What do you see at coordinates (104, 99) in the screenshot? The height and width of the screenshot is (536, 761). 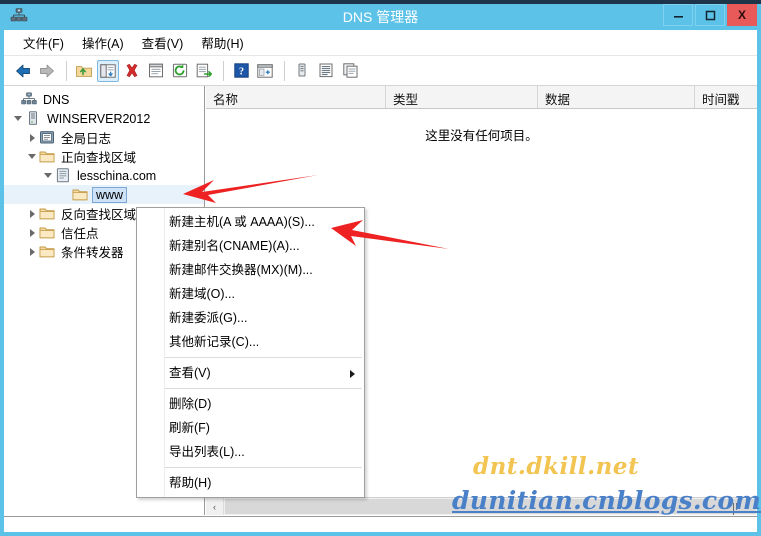 I see `tree-item-dns: DNS` at bounding box center [104, 99].